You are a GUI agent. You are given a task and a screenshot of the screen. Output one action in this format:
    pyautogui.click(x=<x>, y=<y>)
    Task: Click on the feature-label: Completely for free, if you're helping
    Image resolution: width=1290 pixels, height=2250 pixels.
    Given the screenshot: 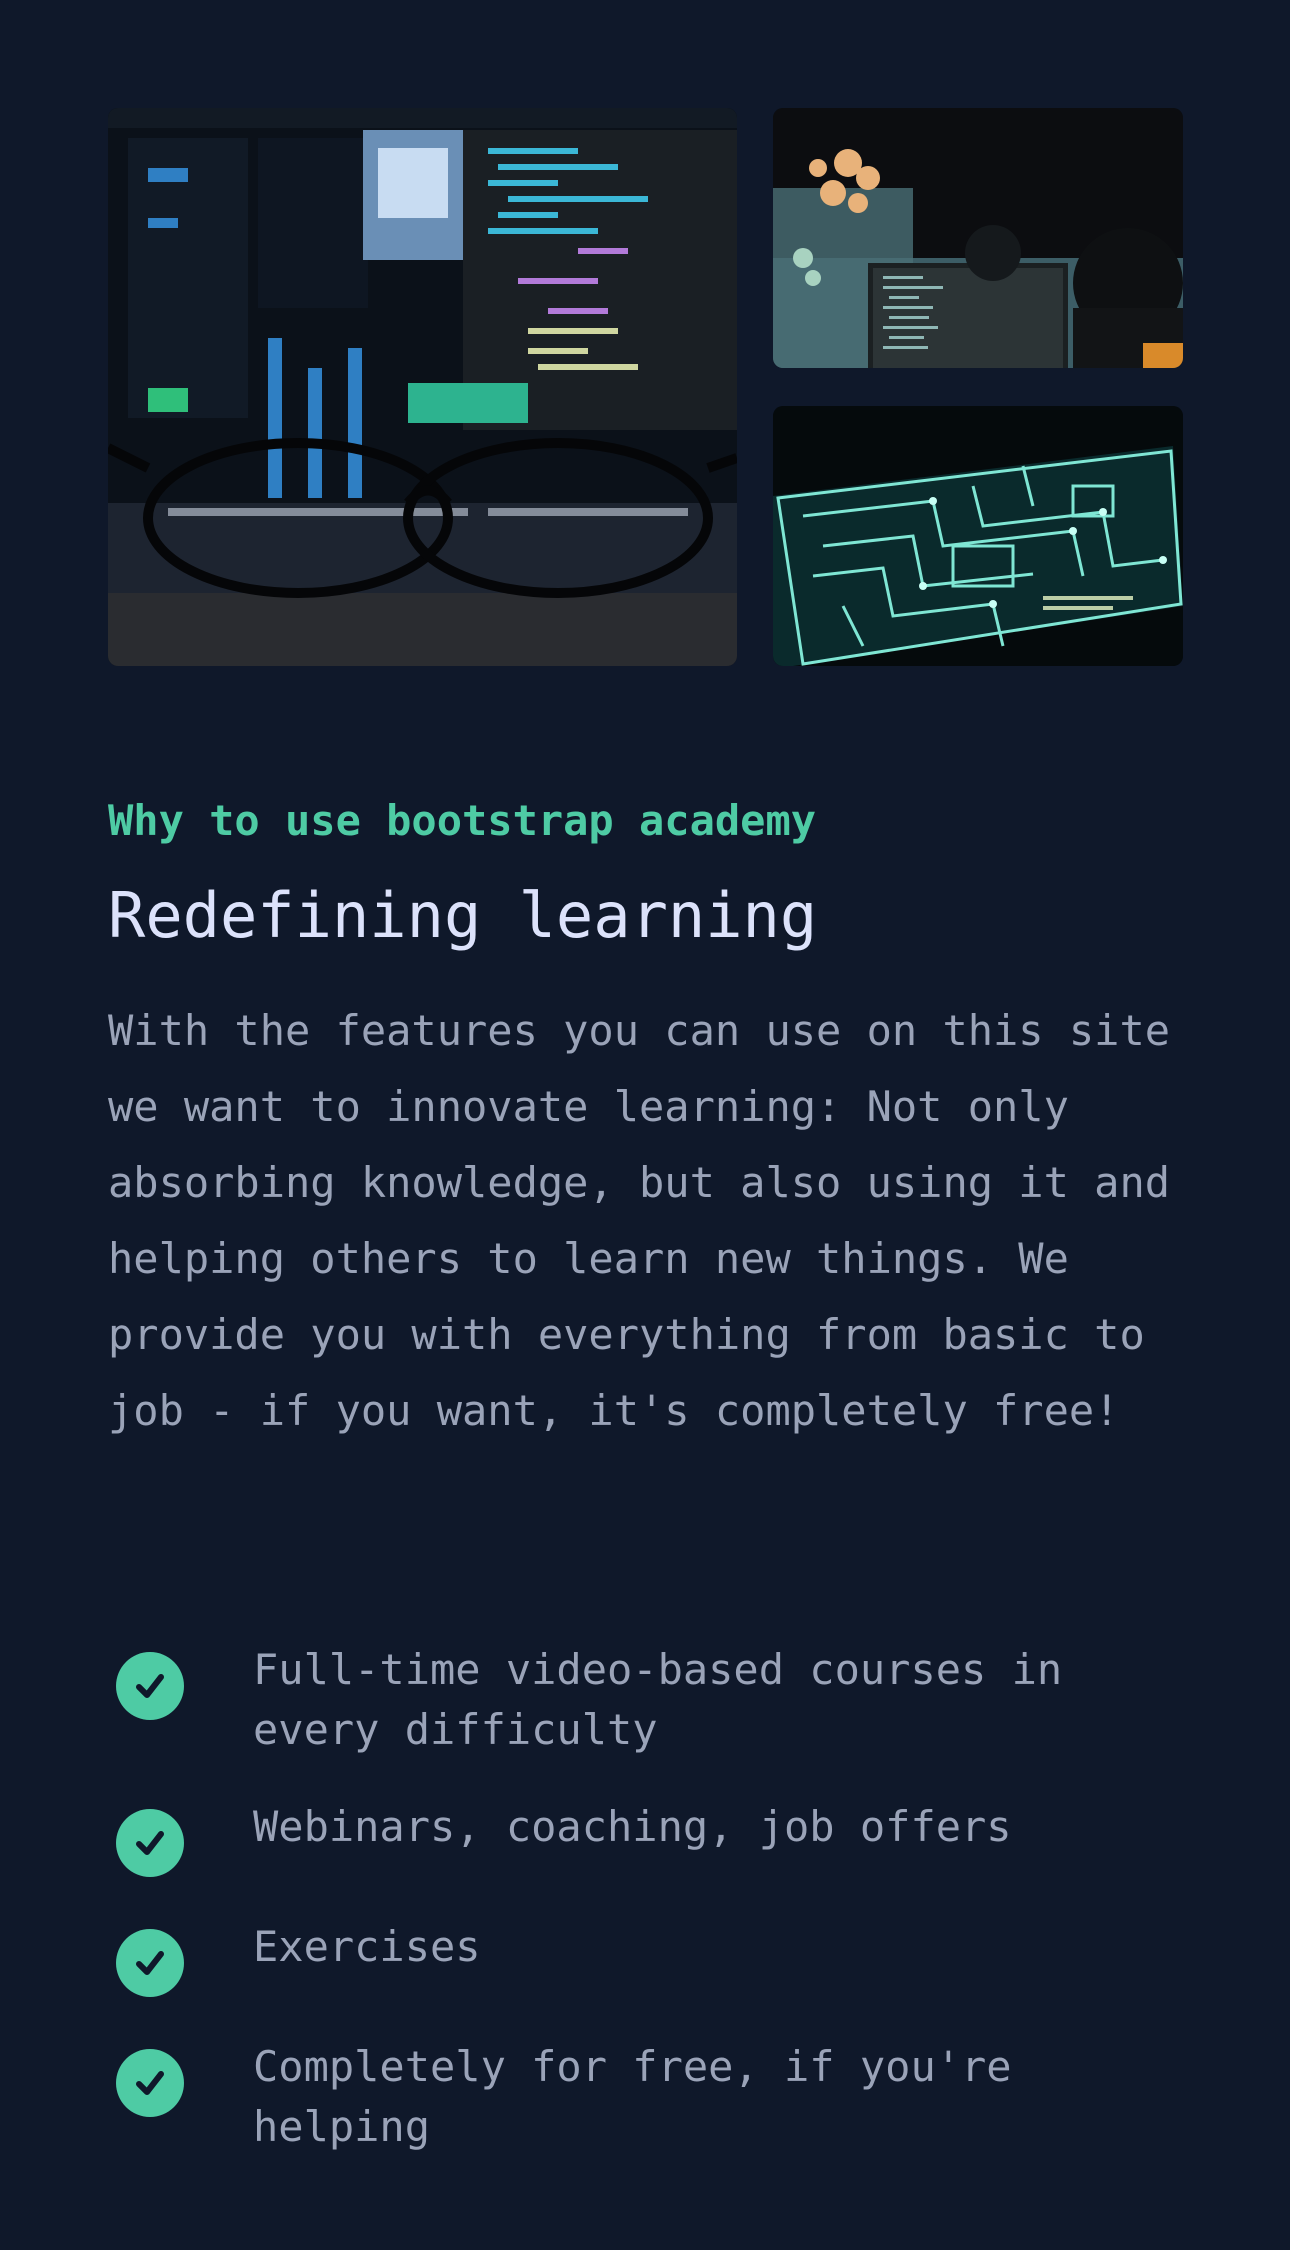 What is the action you would take?
    pyautogui.click(x=632, y=2096)
    